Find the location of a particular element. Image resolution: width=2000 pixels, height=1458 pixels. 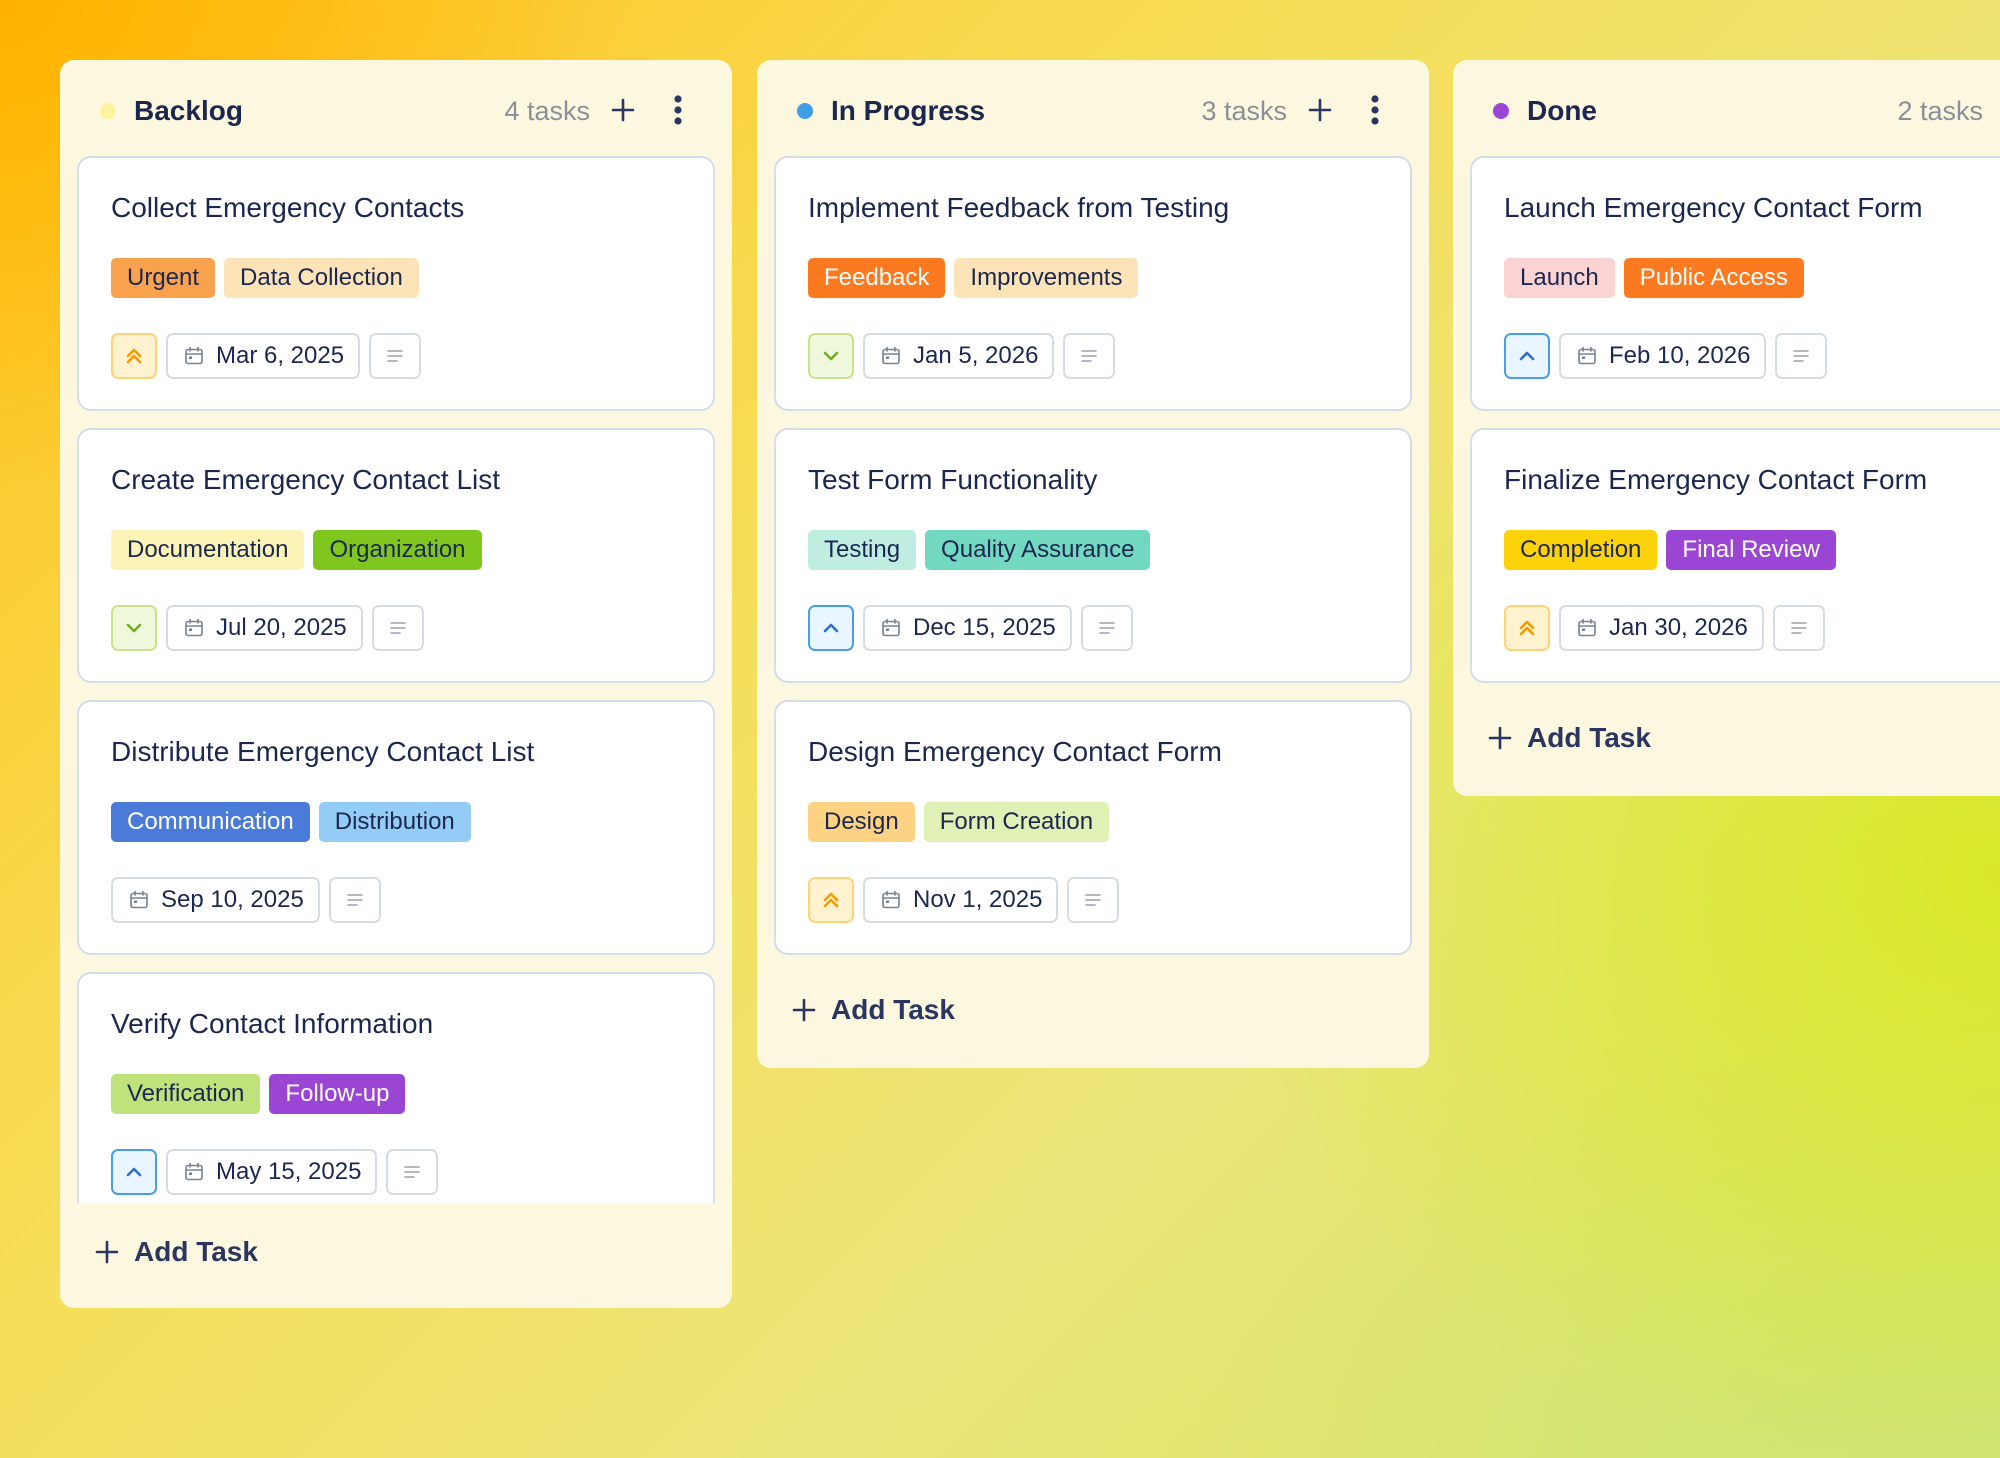

due-date-chip: Feb 10, 2026 is located at coordinates (1663, 356).